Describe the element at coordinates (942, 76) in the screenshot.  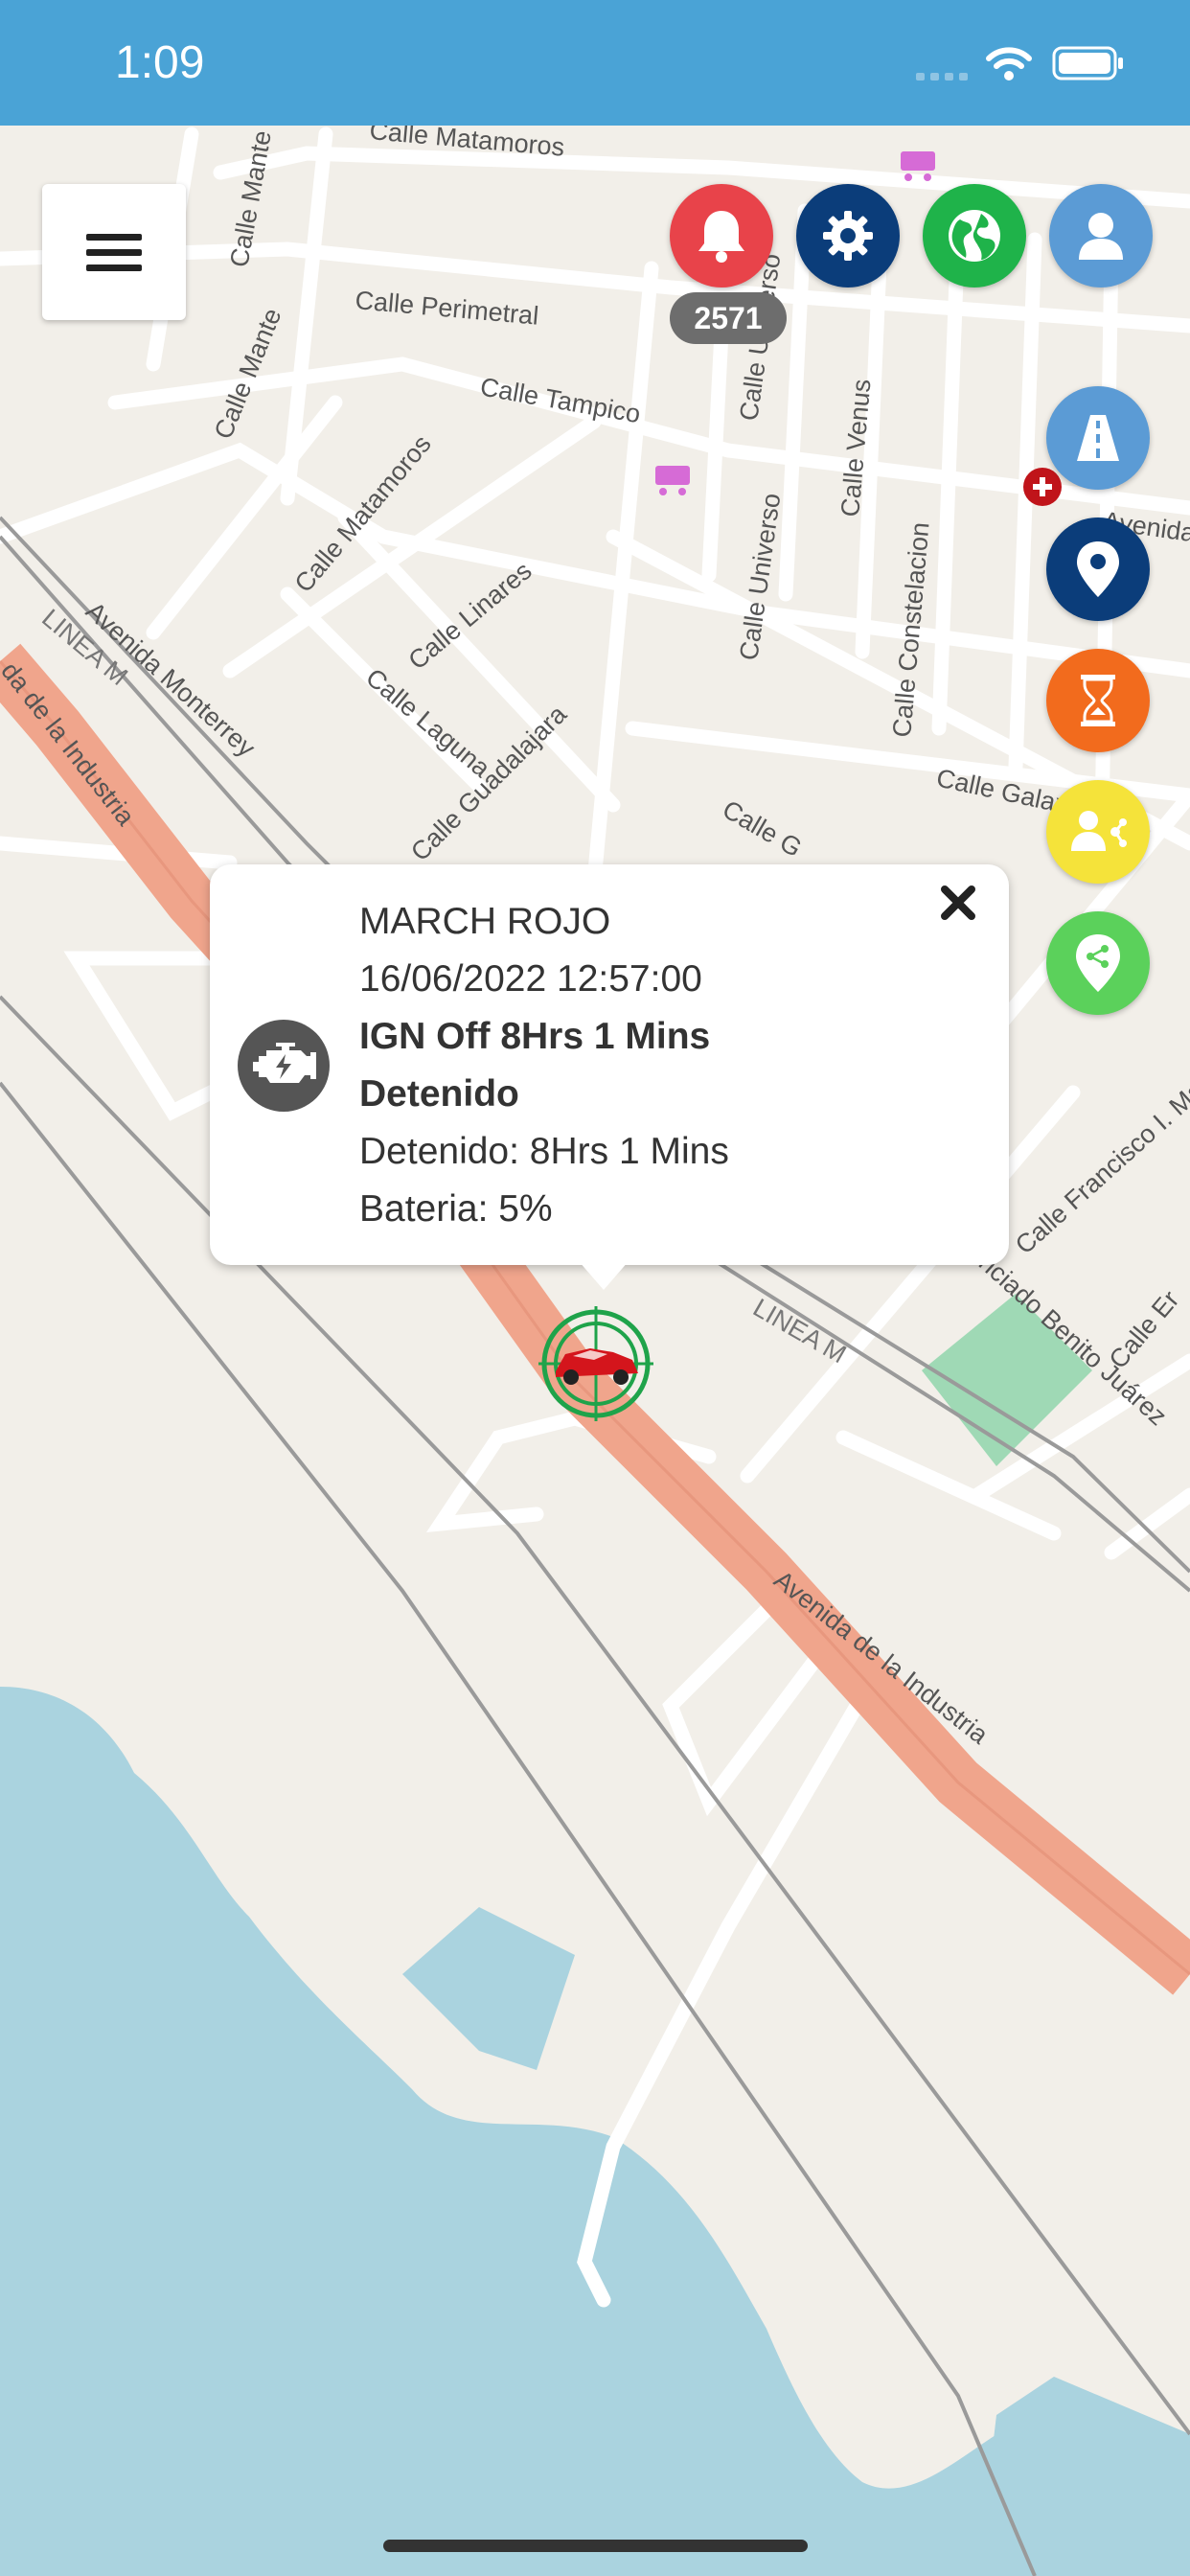
I see `signal-icon` at that location.